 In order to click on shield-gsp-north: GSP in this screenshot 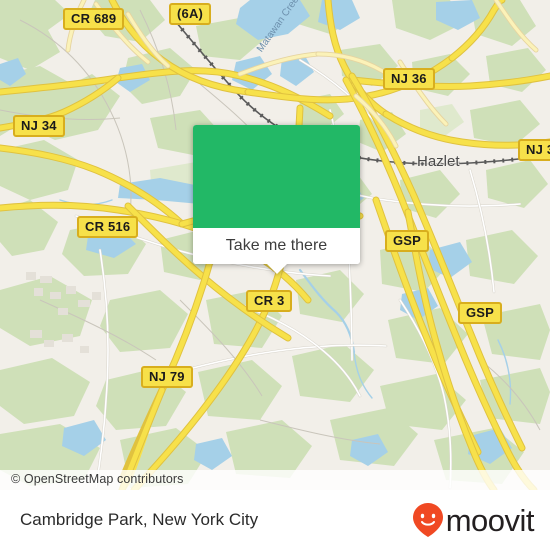, I will do `click(407, 241)`.